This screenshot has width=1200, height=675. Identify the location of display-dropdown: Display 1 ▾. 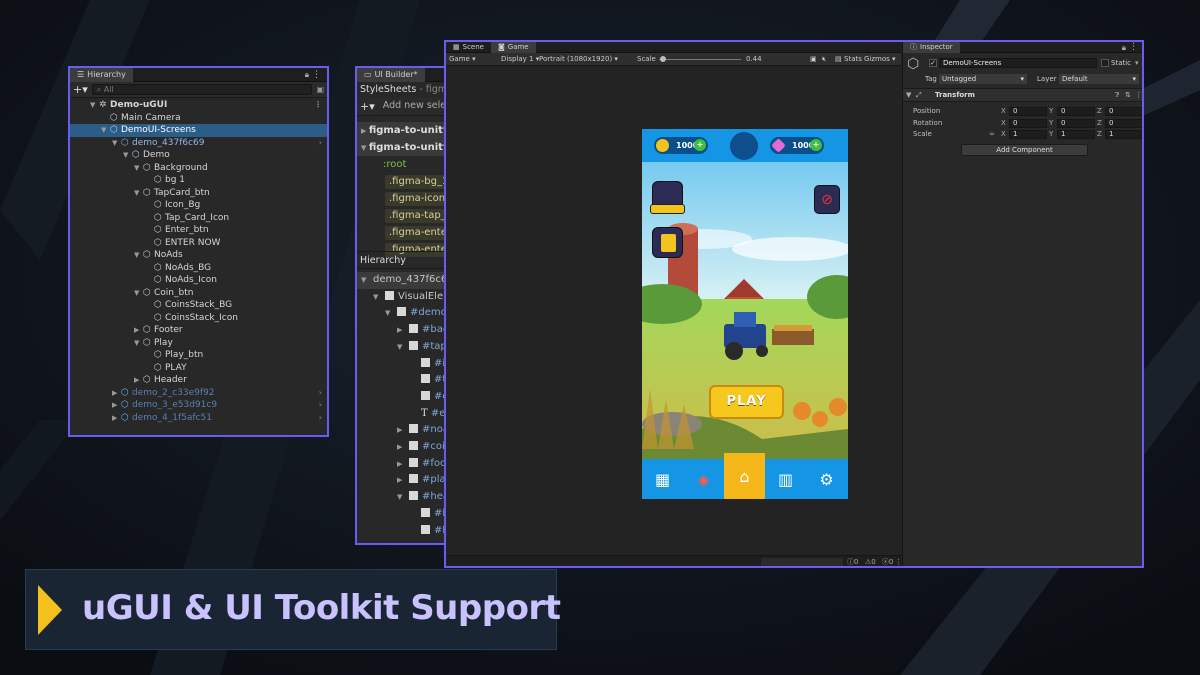
(520, 59).